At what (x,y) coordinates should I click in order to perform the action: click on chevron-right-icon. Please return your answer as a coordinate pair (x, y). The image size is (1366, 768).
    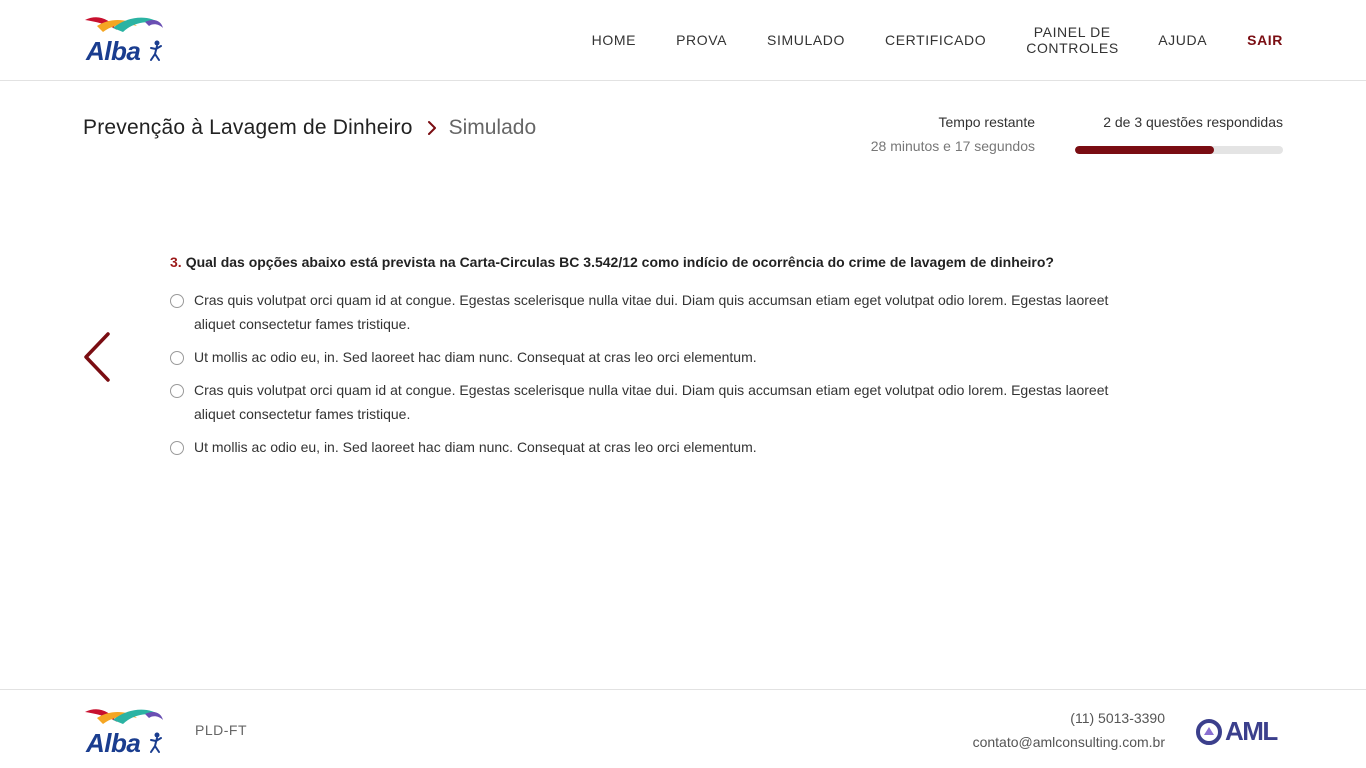
    Looking at the image, I should click on (432, 128).